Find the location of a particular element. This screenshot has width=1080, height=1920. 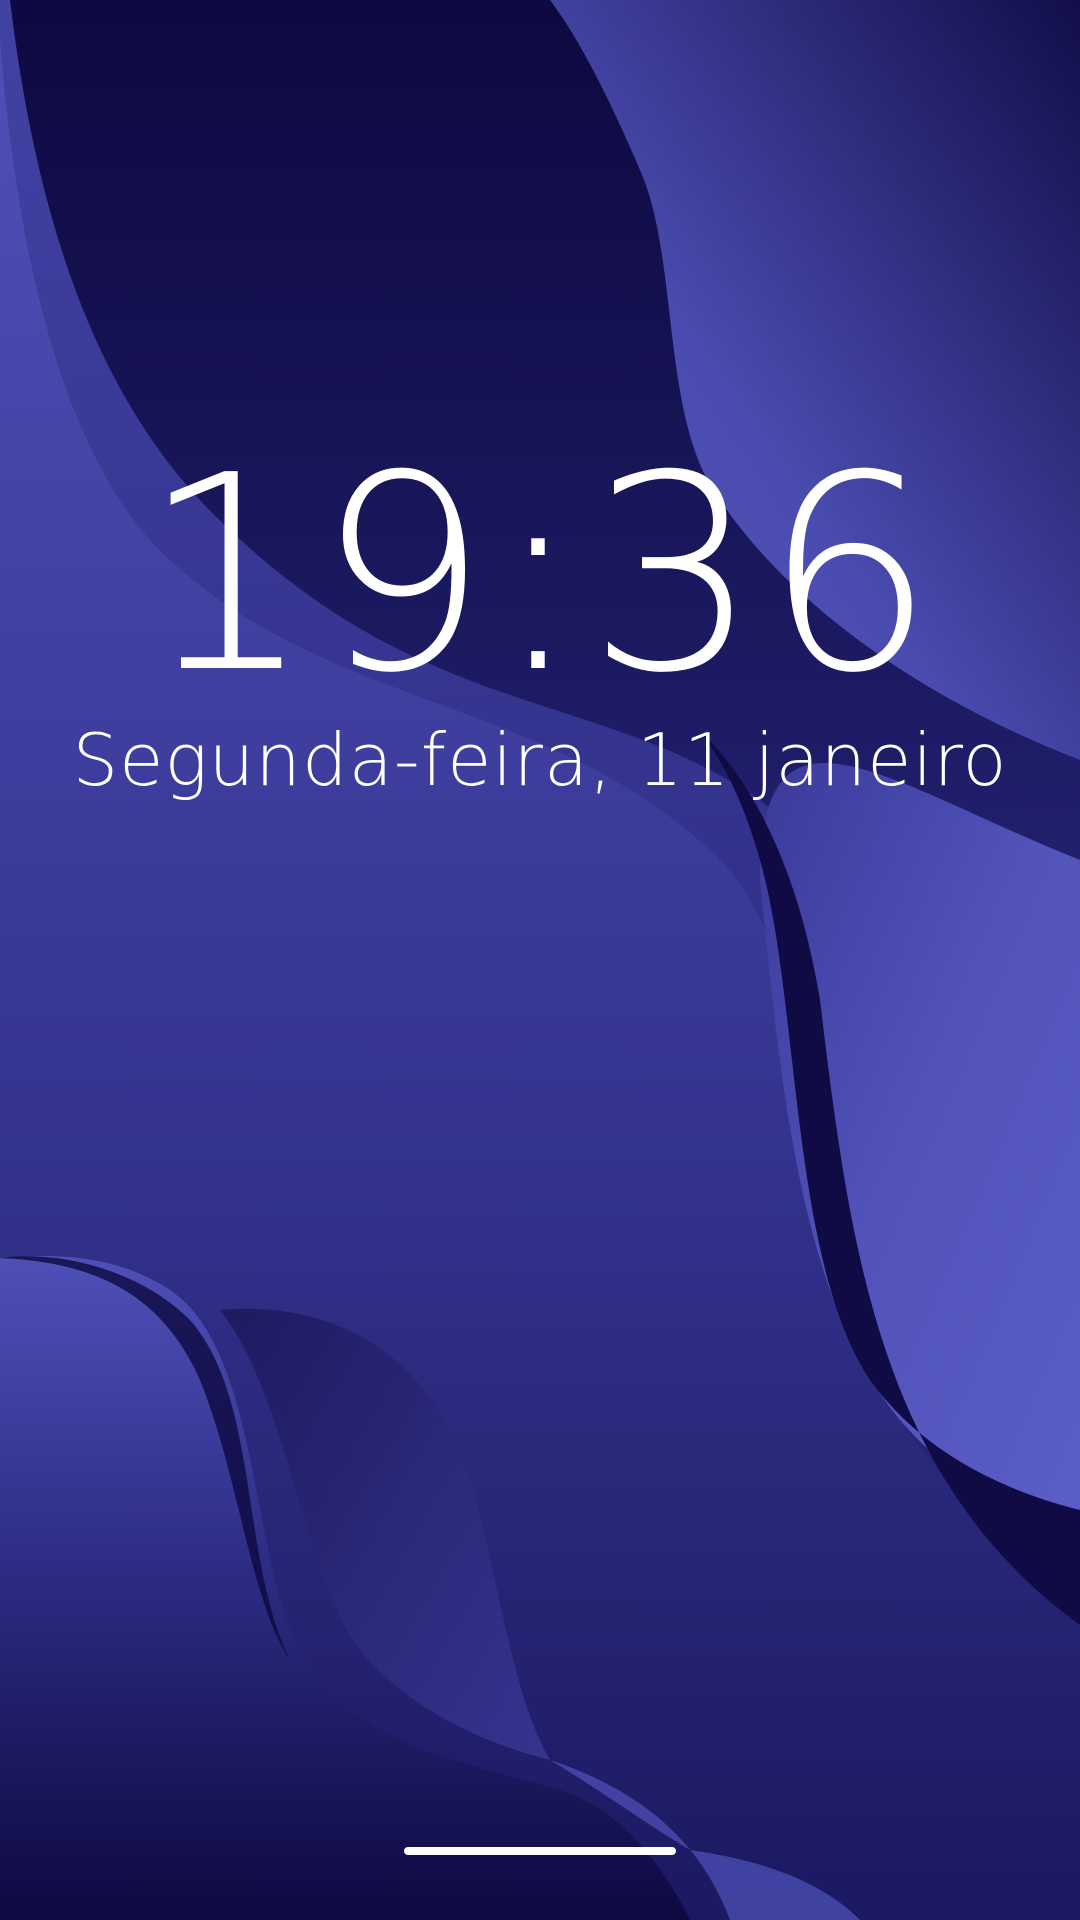

lock-screen-clock: 19:36 is located at coordinates (540, 574).